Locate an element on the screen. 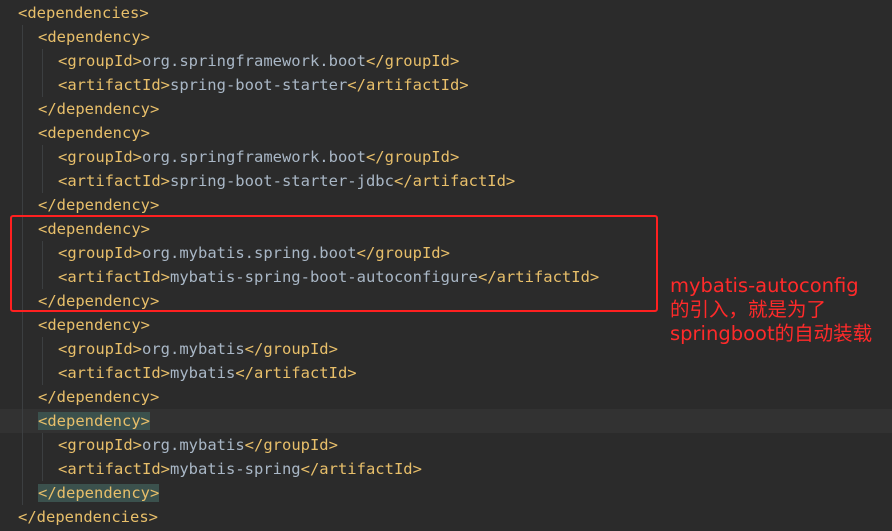 Image resolution: width=892 pixels, height=531 pixels. xml-text-value: spring-boot-starter is located at coordinates (258, 85).